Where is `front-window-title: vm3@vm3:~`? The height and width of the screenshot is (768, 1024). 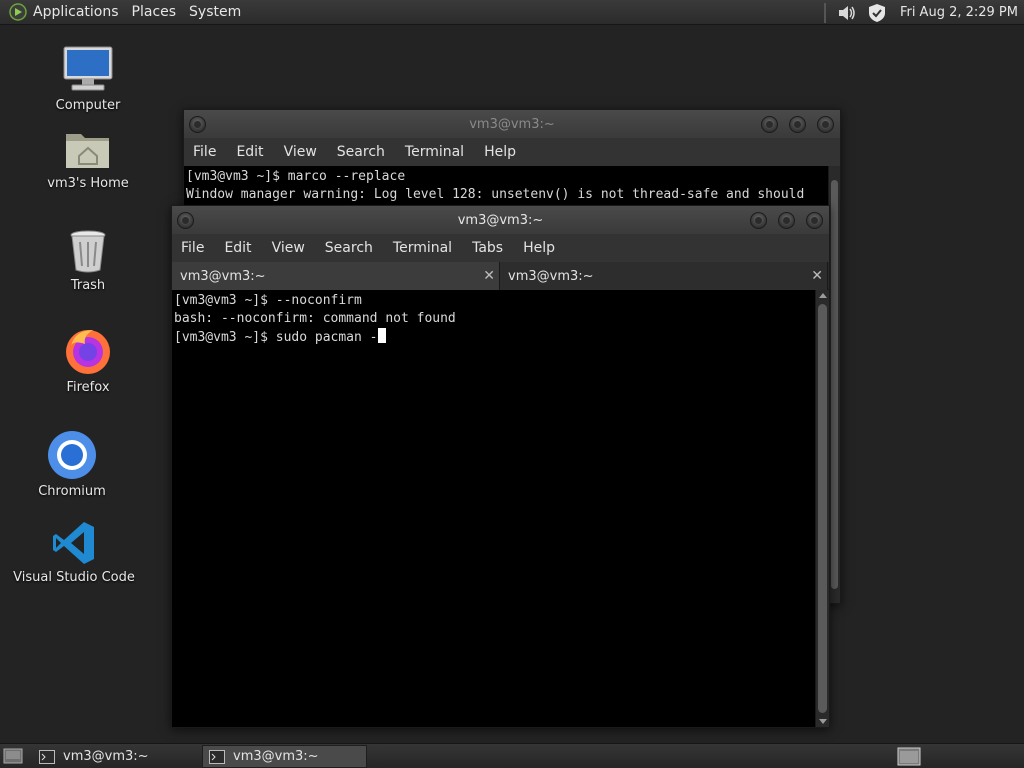
front-window-title: vm3@vm3:~ is located at coordinates (500, 220).